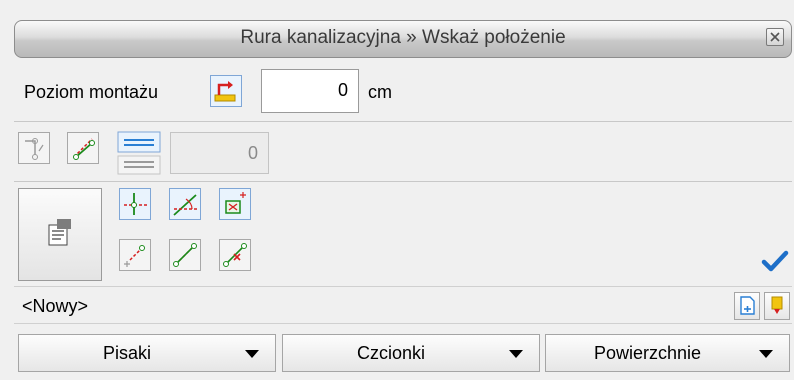 The height and width of the screenshot is (380, 794). What do you see at coordinates (126, 353) in the screenshot?
I see `pens-dropdown-label: Pisaki` at bounding box center [126, 353].